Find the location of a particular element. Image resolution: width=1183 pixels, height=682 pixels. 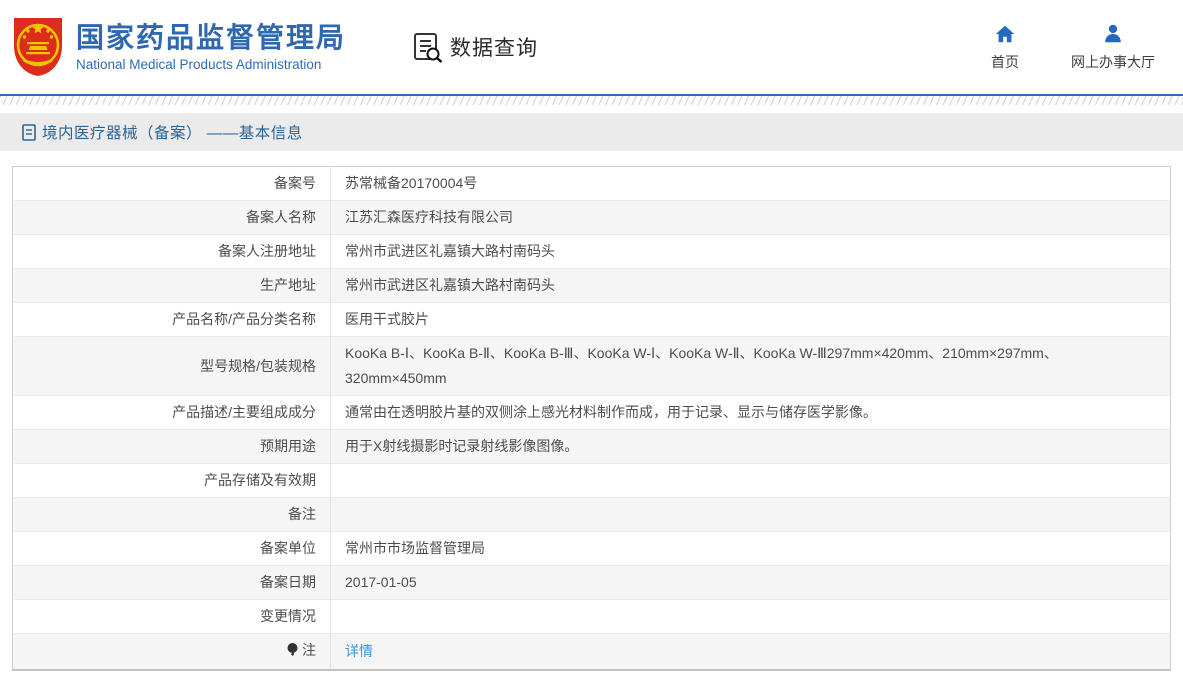

nav-label: 首页 is located at coordinates (1005, 61).